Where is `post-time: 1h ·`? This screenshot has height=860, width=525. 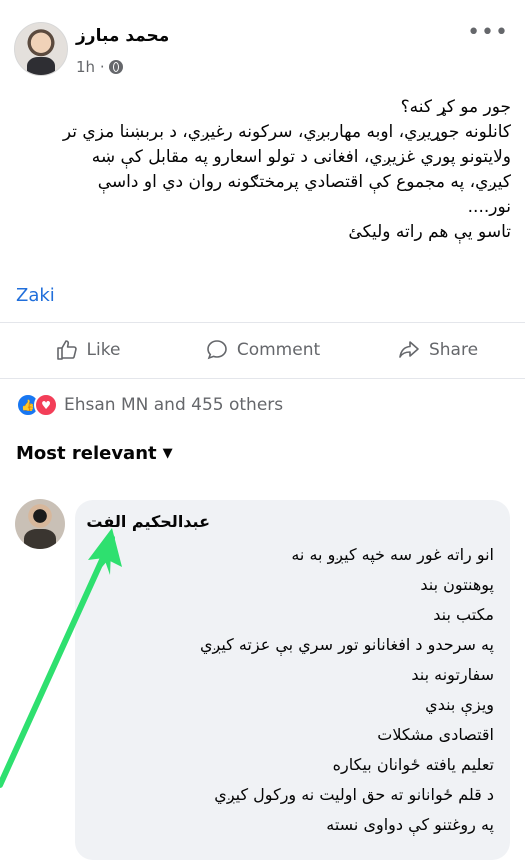 post-time: 1h · is located at coordinates (90, 67).